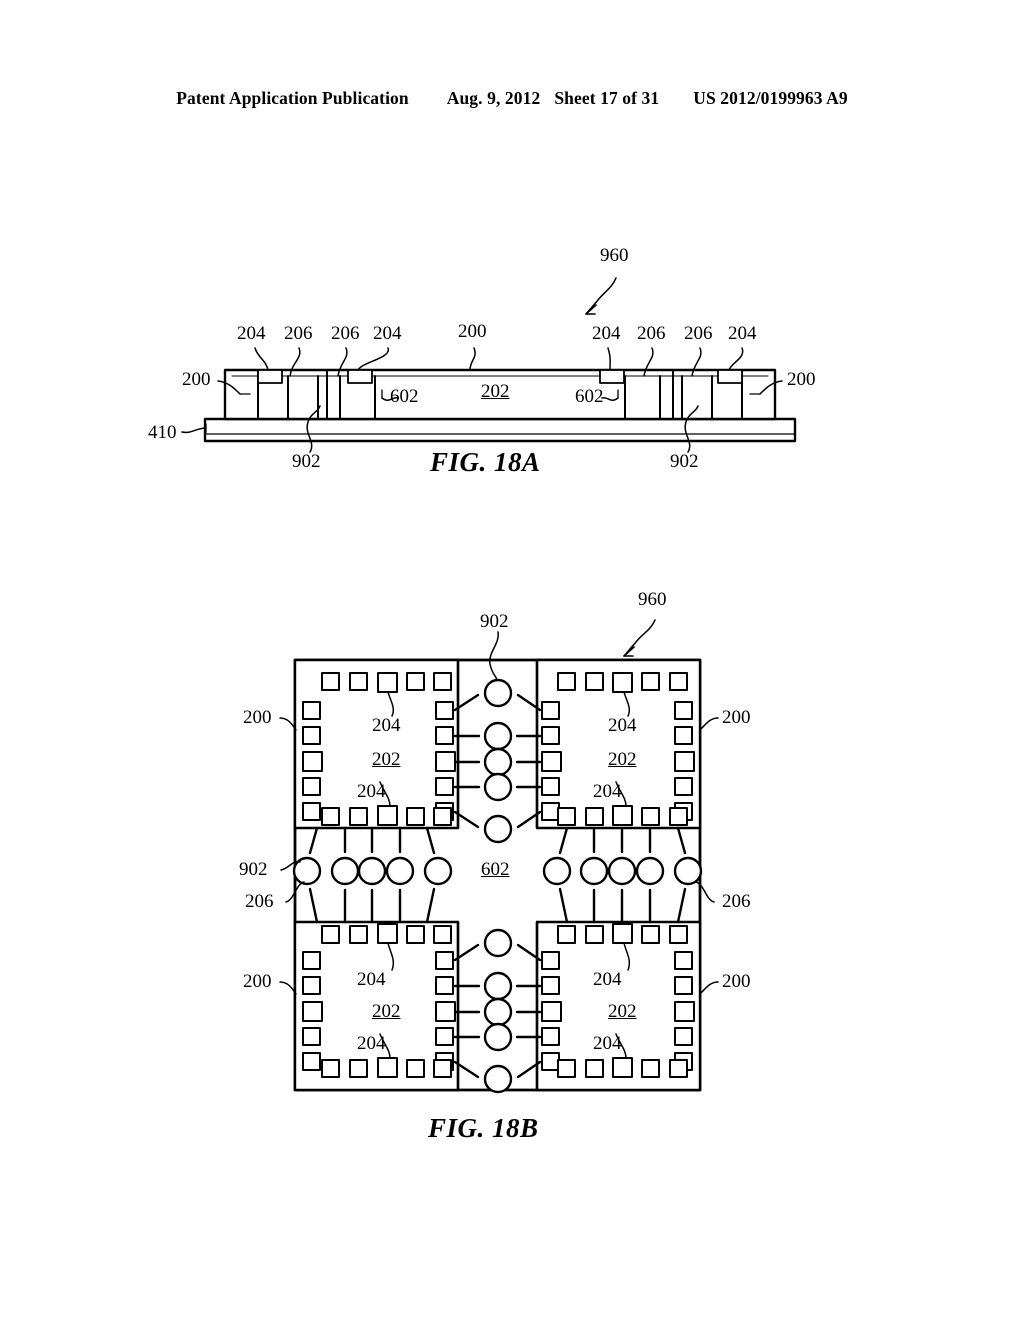 The width and height of the screenshot is (1024, 1320). Describe the element at coordinates (298, 333) in the screenshot. I see `label-206-tl1: 206` at that location.